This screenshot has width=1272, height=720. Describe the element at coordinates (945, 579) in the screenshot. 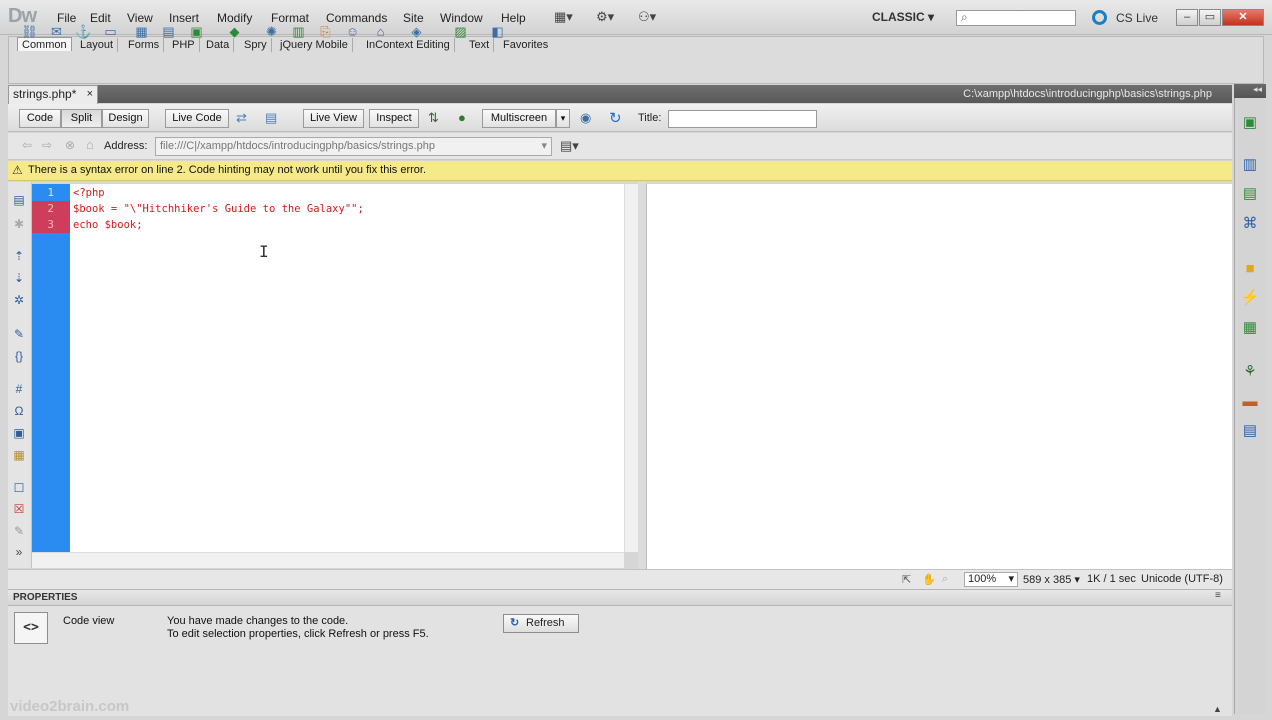

I see `zoom-tool-icon: ⌕` at that location.